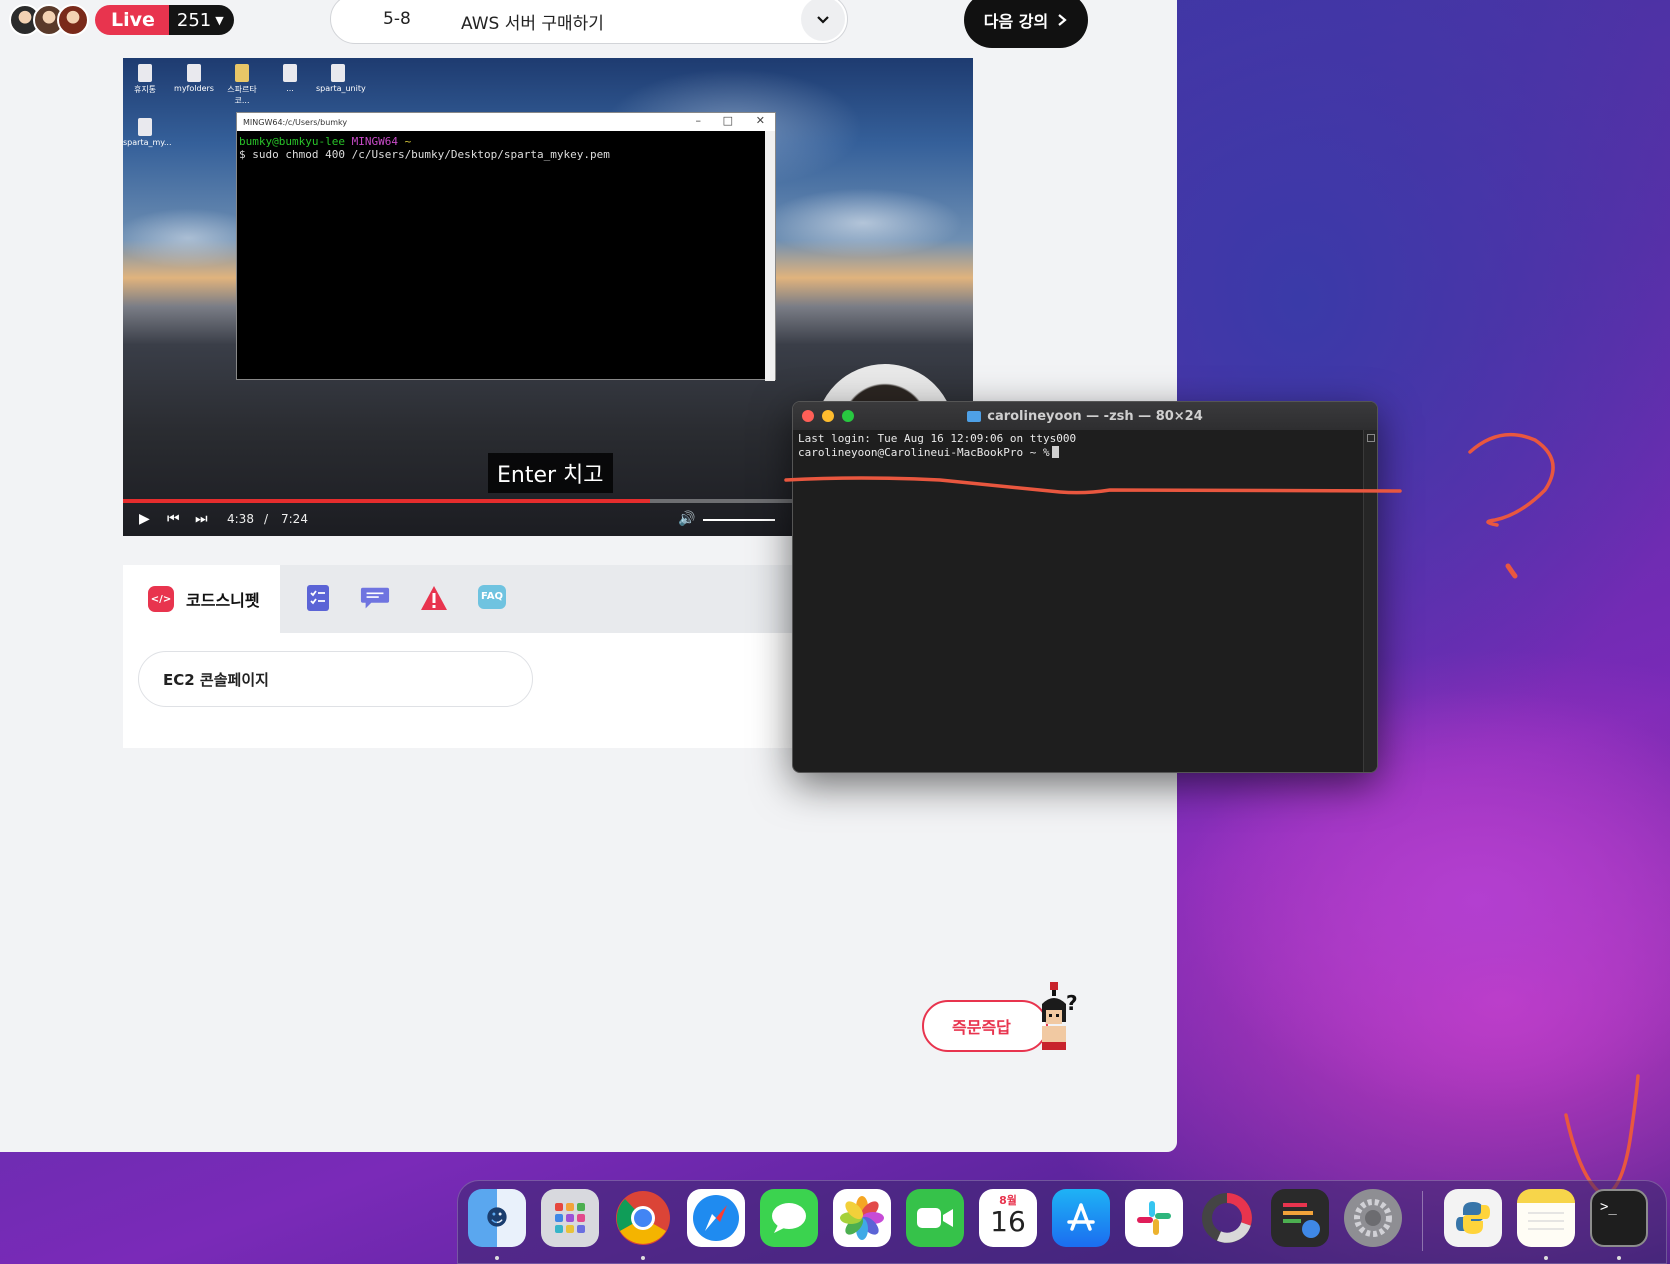  I want to click on zoom-window-button, so click(848, 416).